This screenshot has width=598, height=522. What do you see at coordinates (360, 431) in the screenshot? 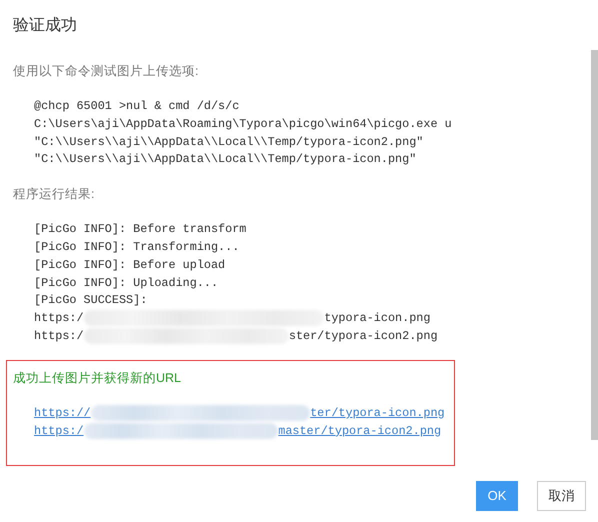
I see `url-link: master/typora-icon2.png` at bounding box center [360, 431].